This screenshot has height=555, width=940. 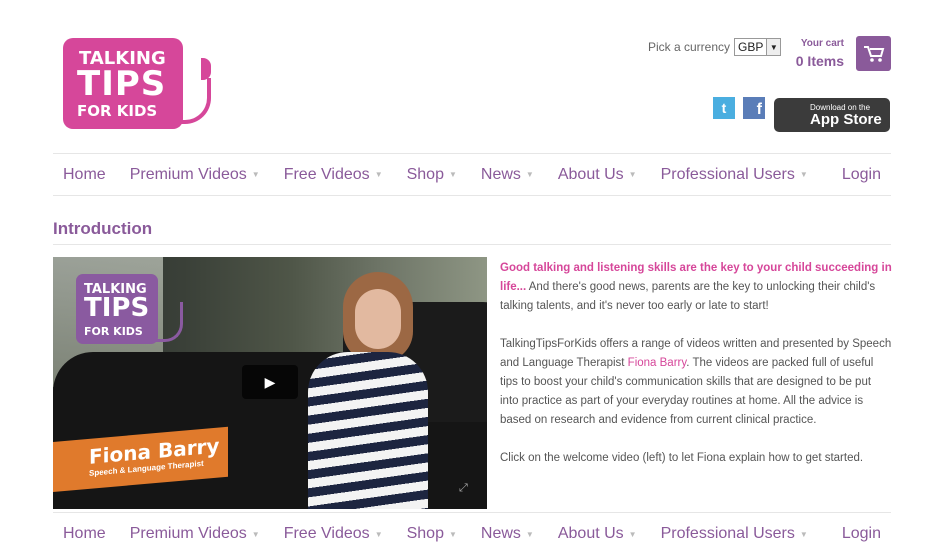 What do you see at coordinates (122, 84) in the screenshot?
I see `logo-text-tips: TIPS` at bounding box center [122, 84].